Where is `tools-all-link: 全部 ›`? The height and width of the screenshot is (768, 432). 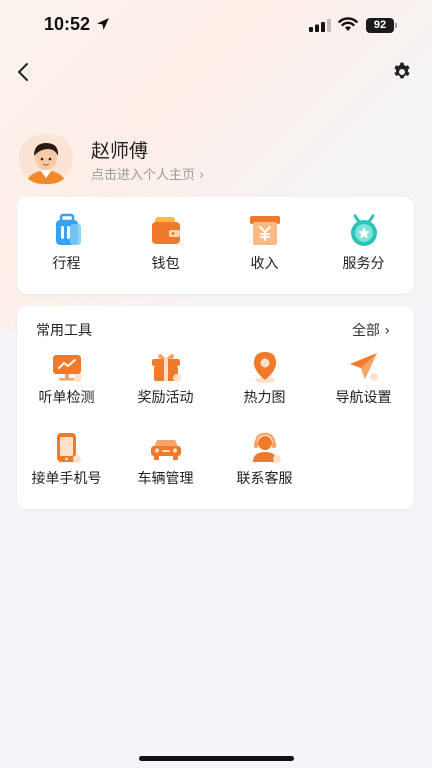
tools-all-link: 全部 › is located at coordinates (371, 330).